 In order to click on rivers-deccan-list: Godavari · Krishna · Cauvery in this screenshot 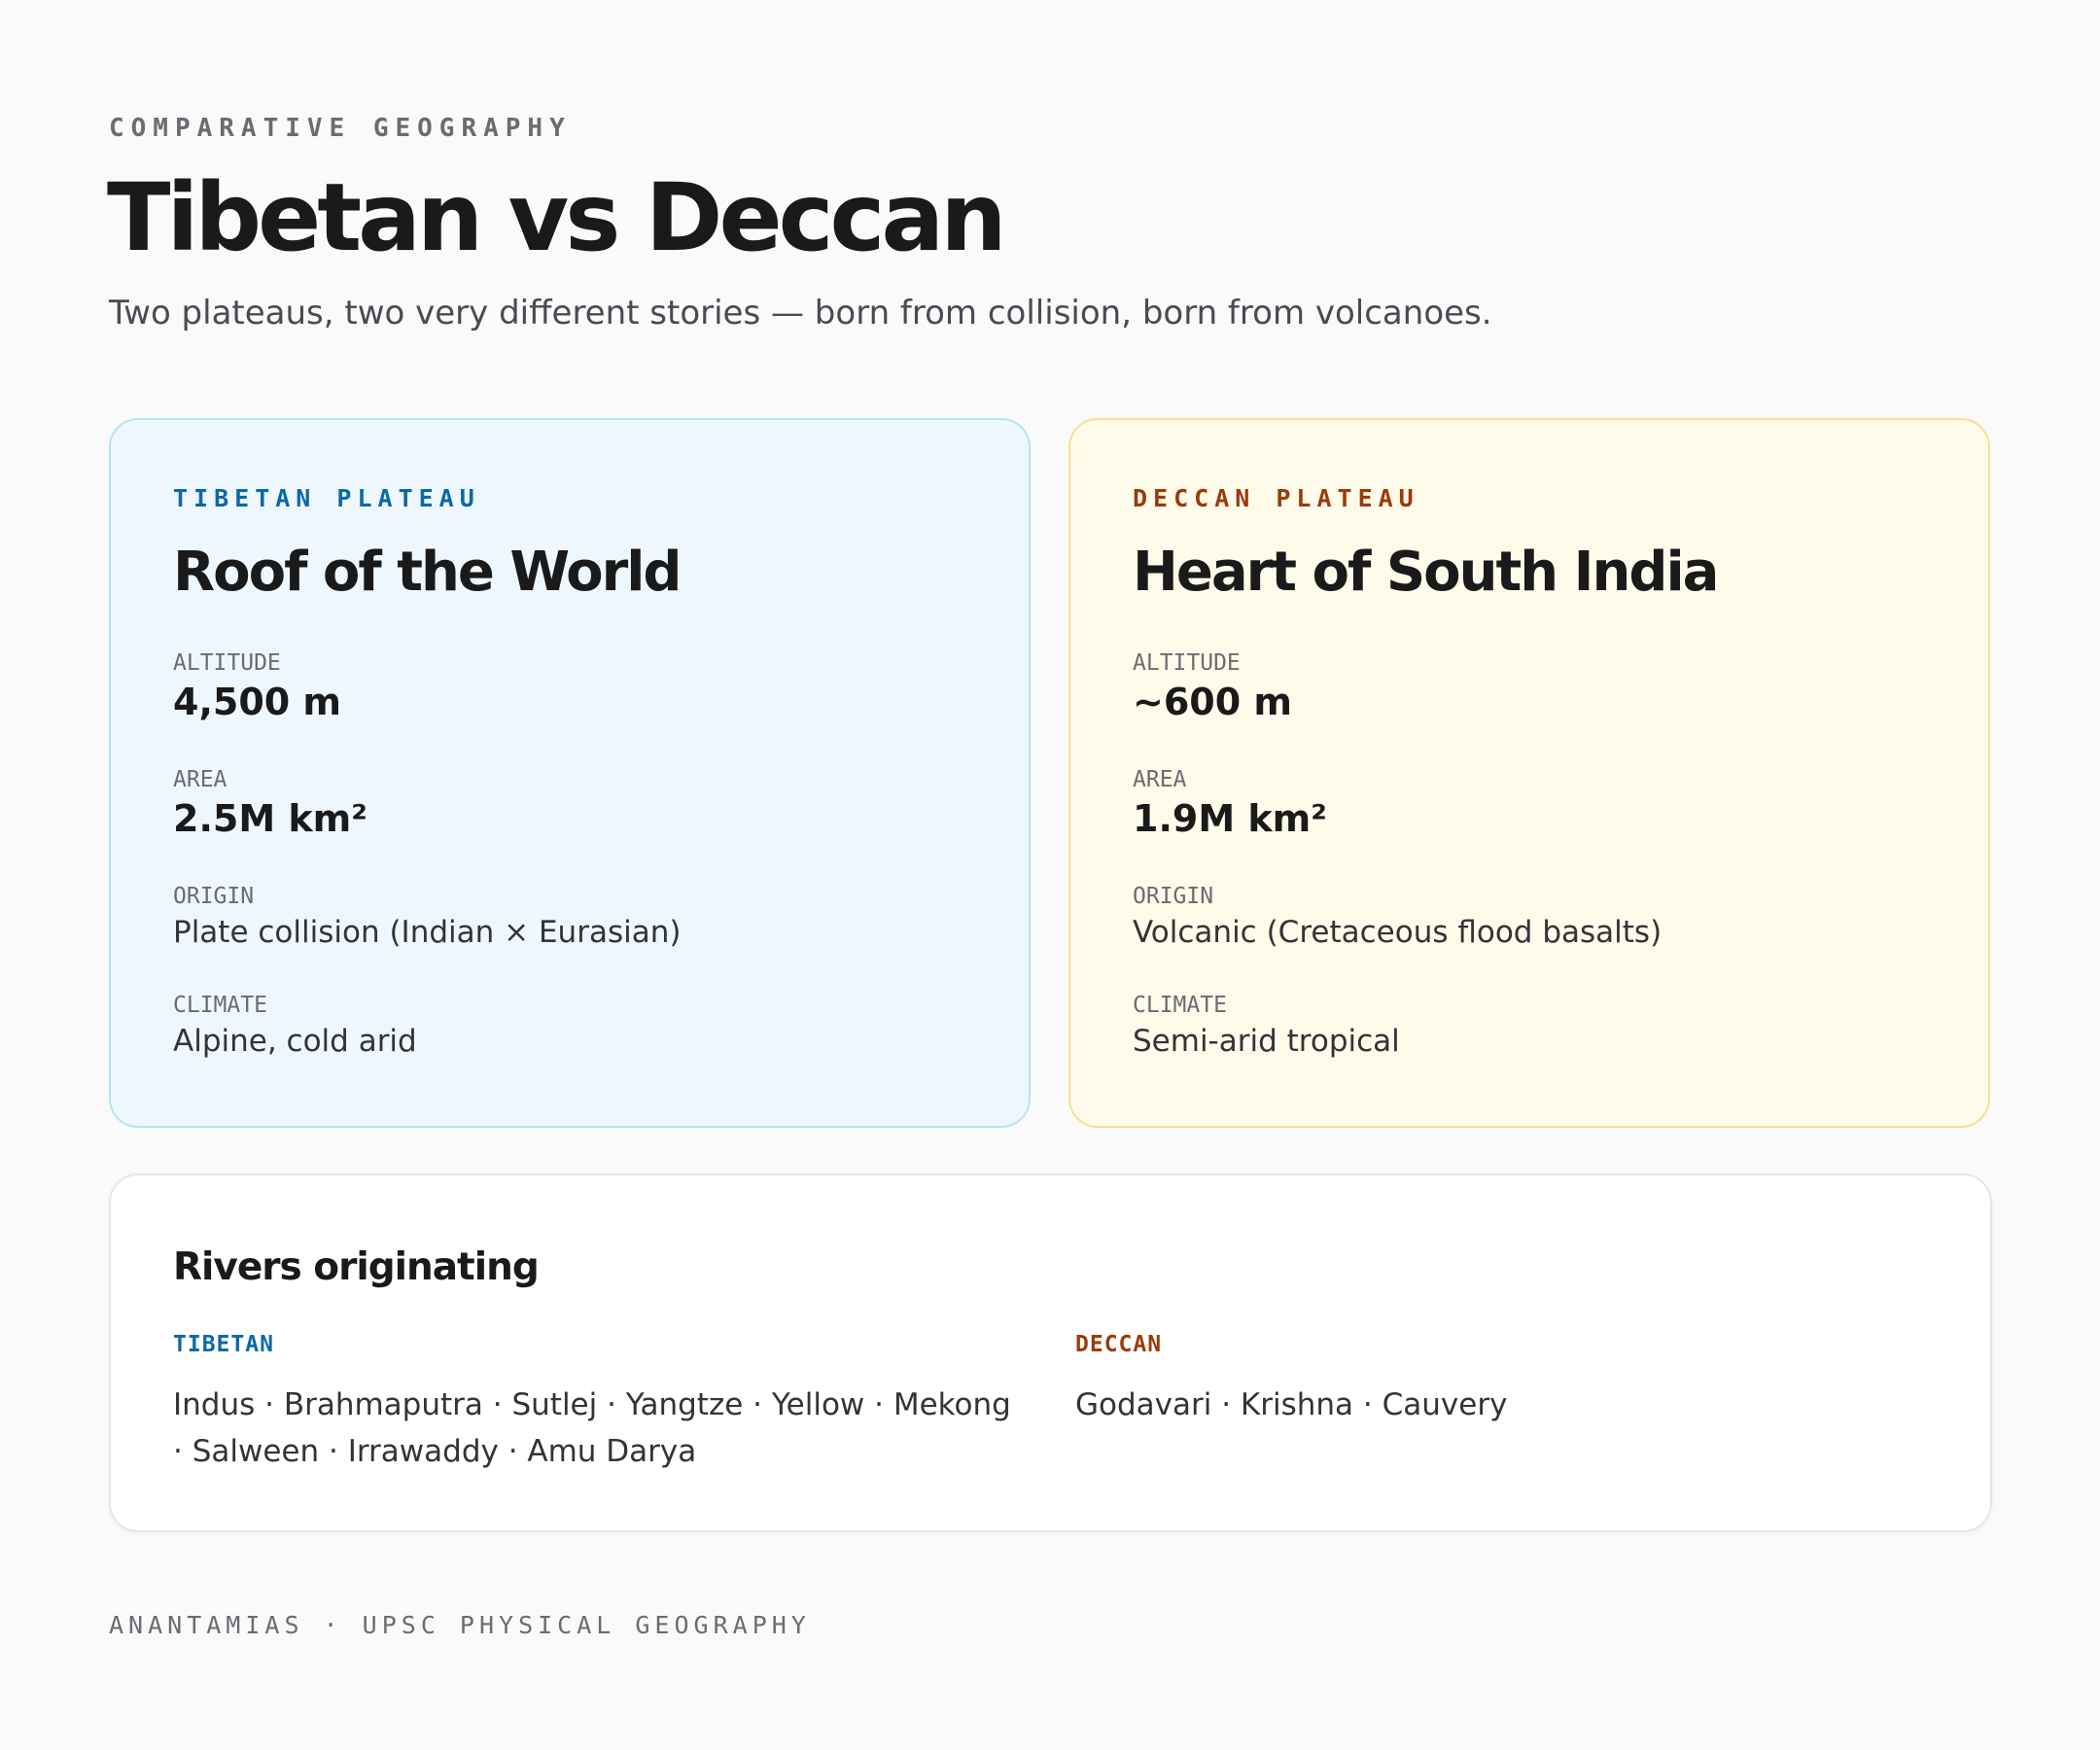, I will do `click(1291, 1404)`.